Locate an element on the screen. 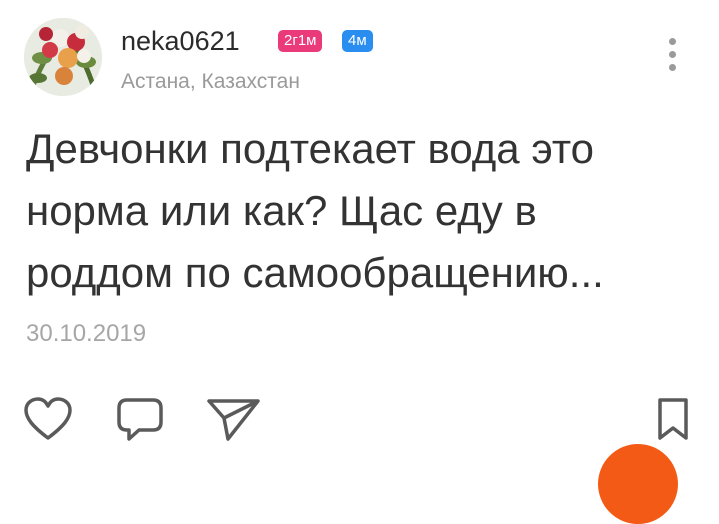 This screenshot has height=524, width=719. floating-action-button is located at coordinates (638, 484).